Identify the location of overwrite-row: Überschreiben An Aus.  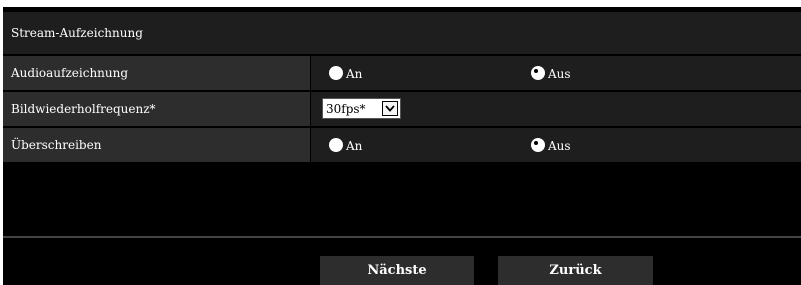
(402, 145).